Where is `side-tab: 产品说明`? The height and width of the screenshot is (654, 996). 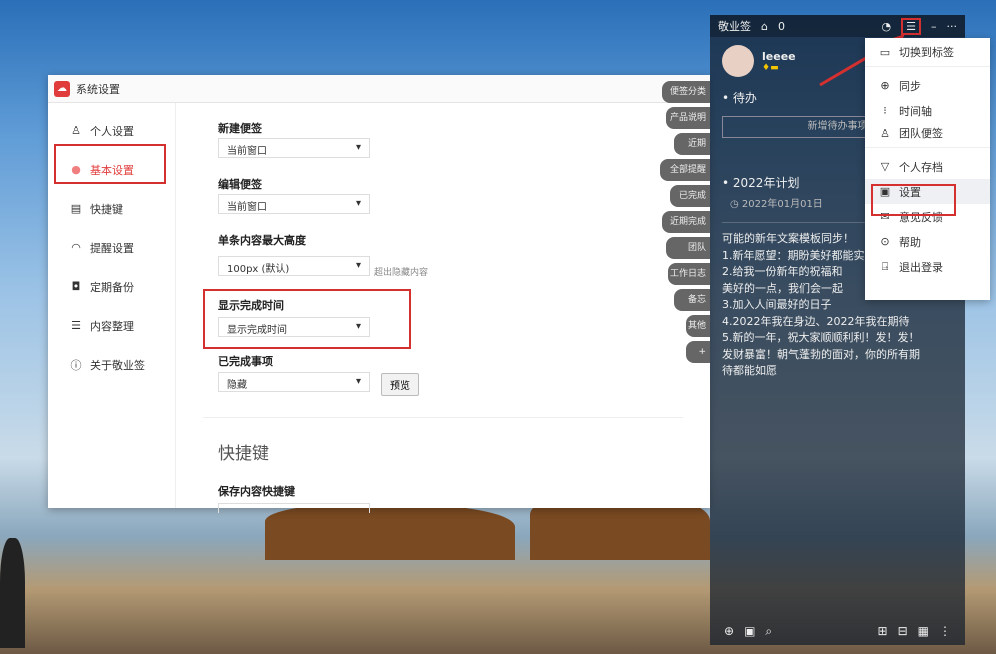 side-tab: 产品说明 is located at coordinates (688, 118).